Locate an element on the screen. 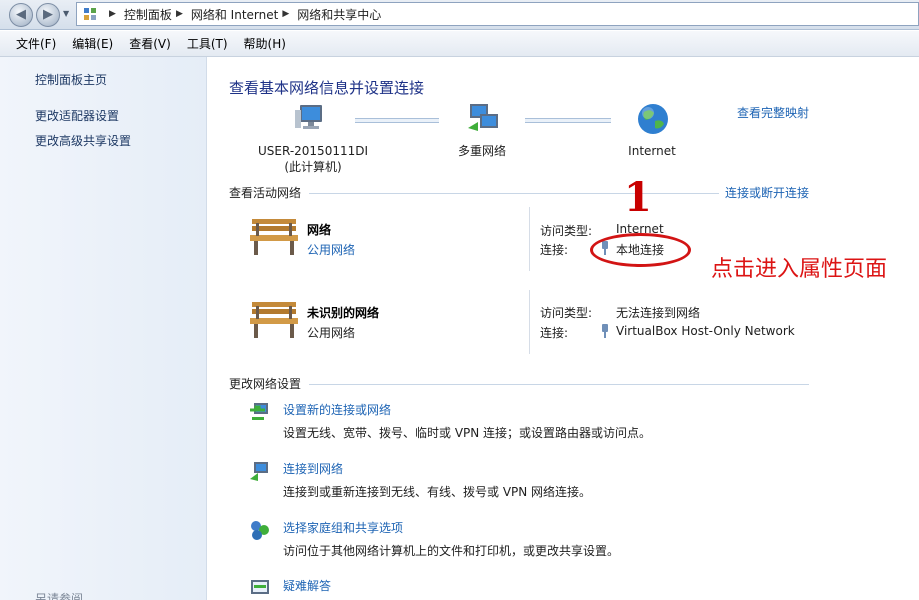 The height and width of the screenshot is (600, 919). network-name: 未识别的网络 is located at coordinates (343, 313).